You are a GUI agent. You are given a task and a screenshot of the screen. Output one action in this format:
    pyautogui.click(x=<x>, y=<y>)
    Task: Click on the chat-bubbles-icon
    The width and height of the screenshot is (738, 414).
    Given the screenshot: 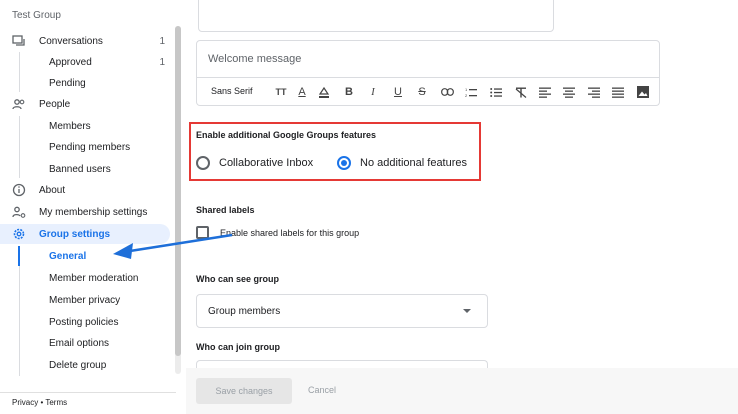 What is the action you would take?
    pyautogui.click(x=18, y=40)
    